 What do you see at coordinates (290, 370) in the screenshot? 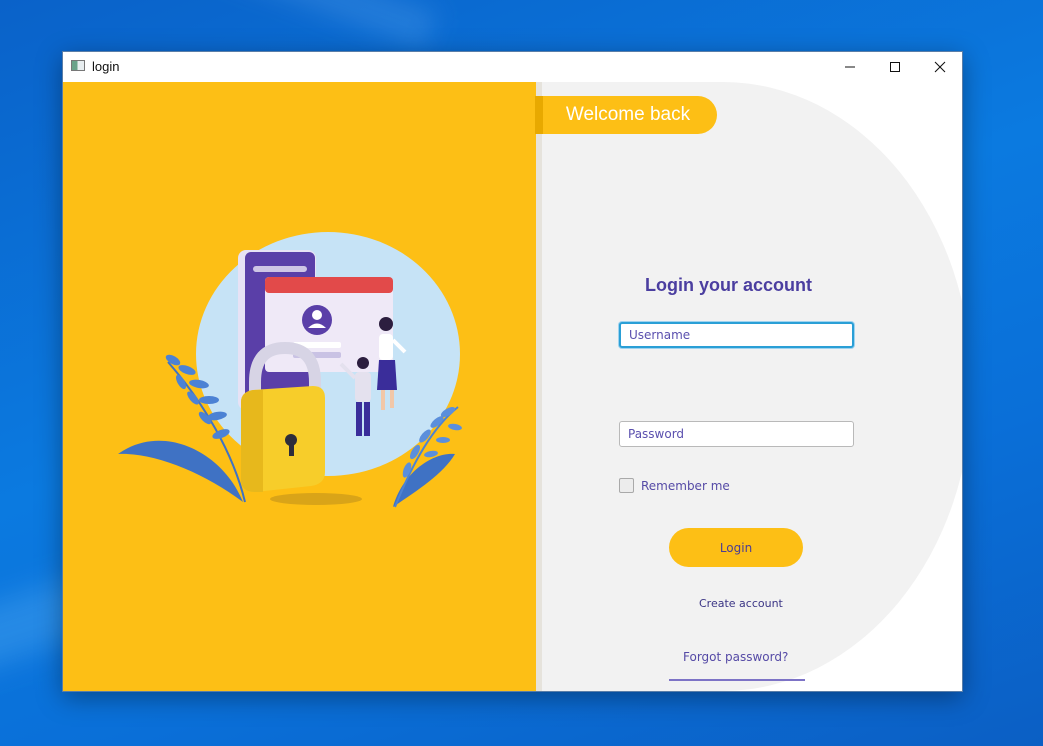
I see `security-illustration` at bounding box center [290, 370].